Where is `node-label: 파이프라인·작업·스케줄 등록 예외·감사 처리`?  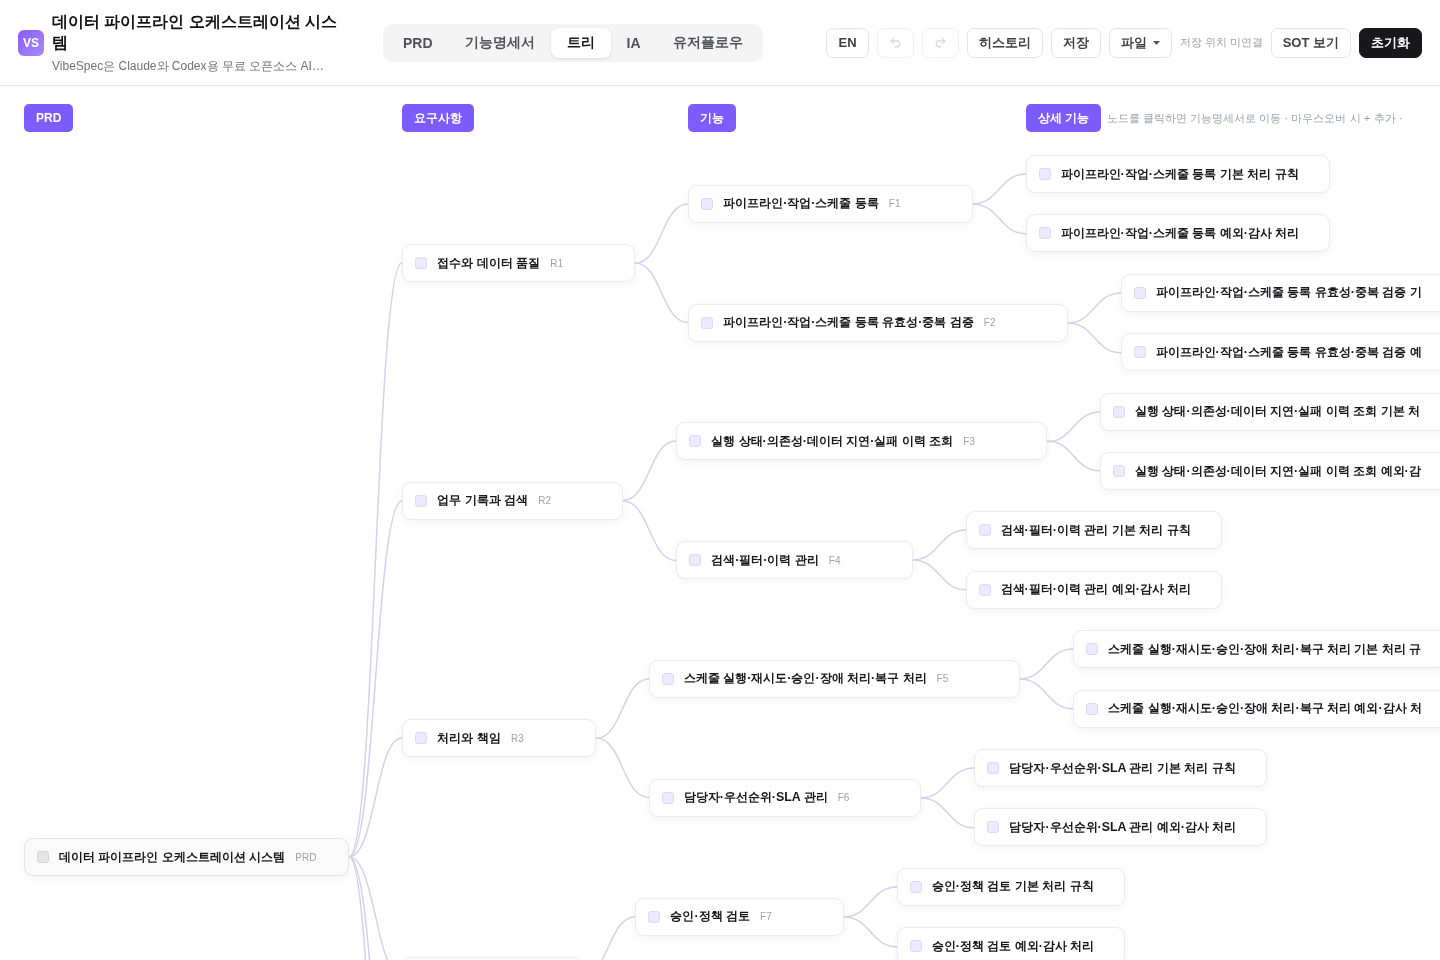 node-label: 파이프라인·작업·스케줄 등록 예외·감사 처리 is located at coordinates (1180, 233).